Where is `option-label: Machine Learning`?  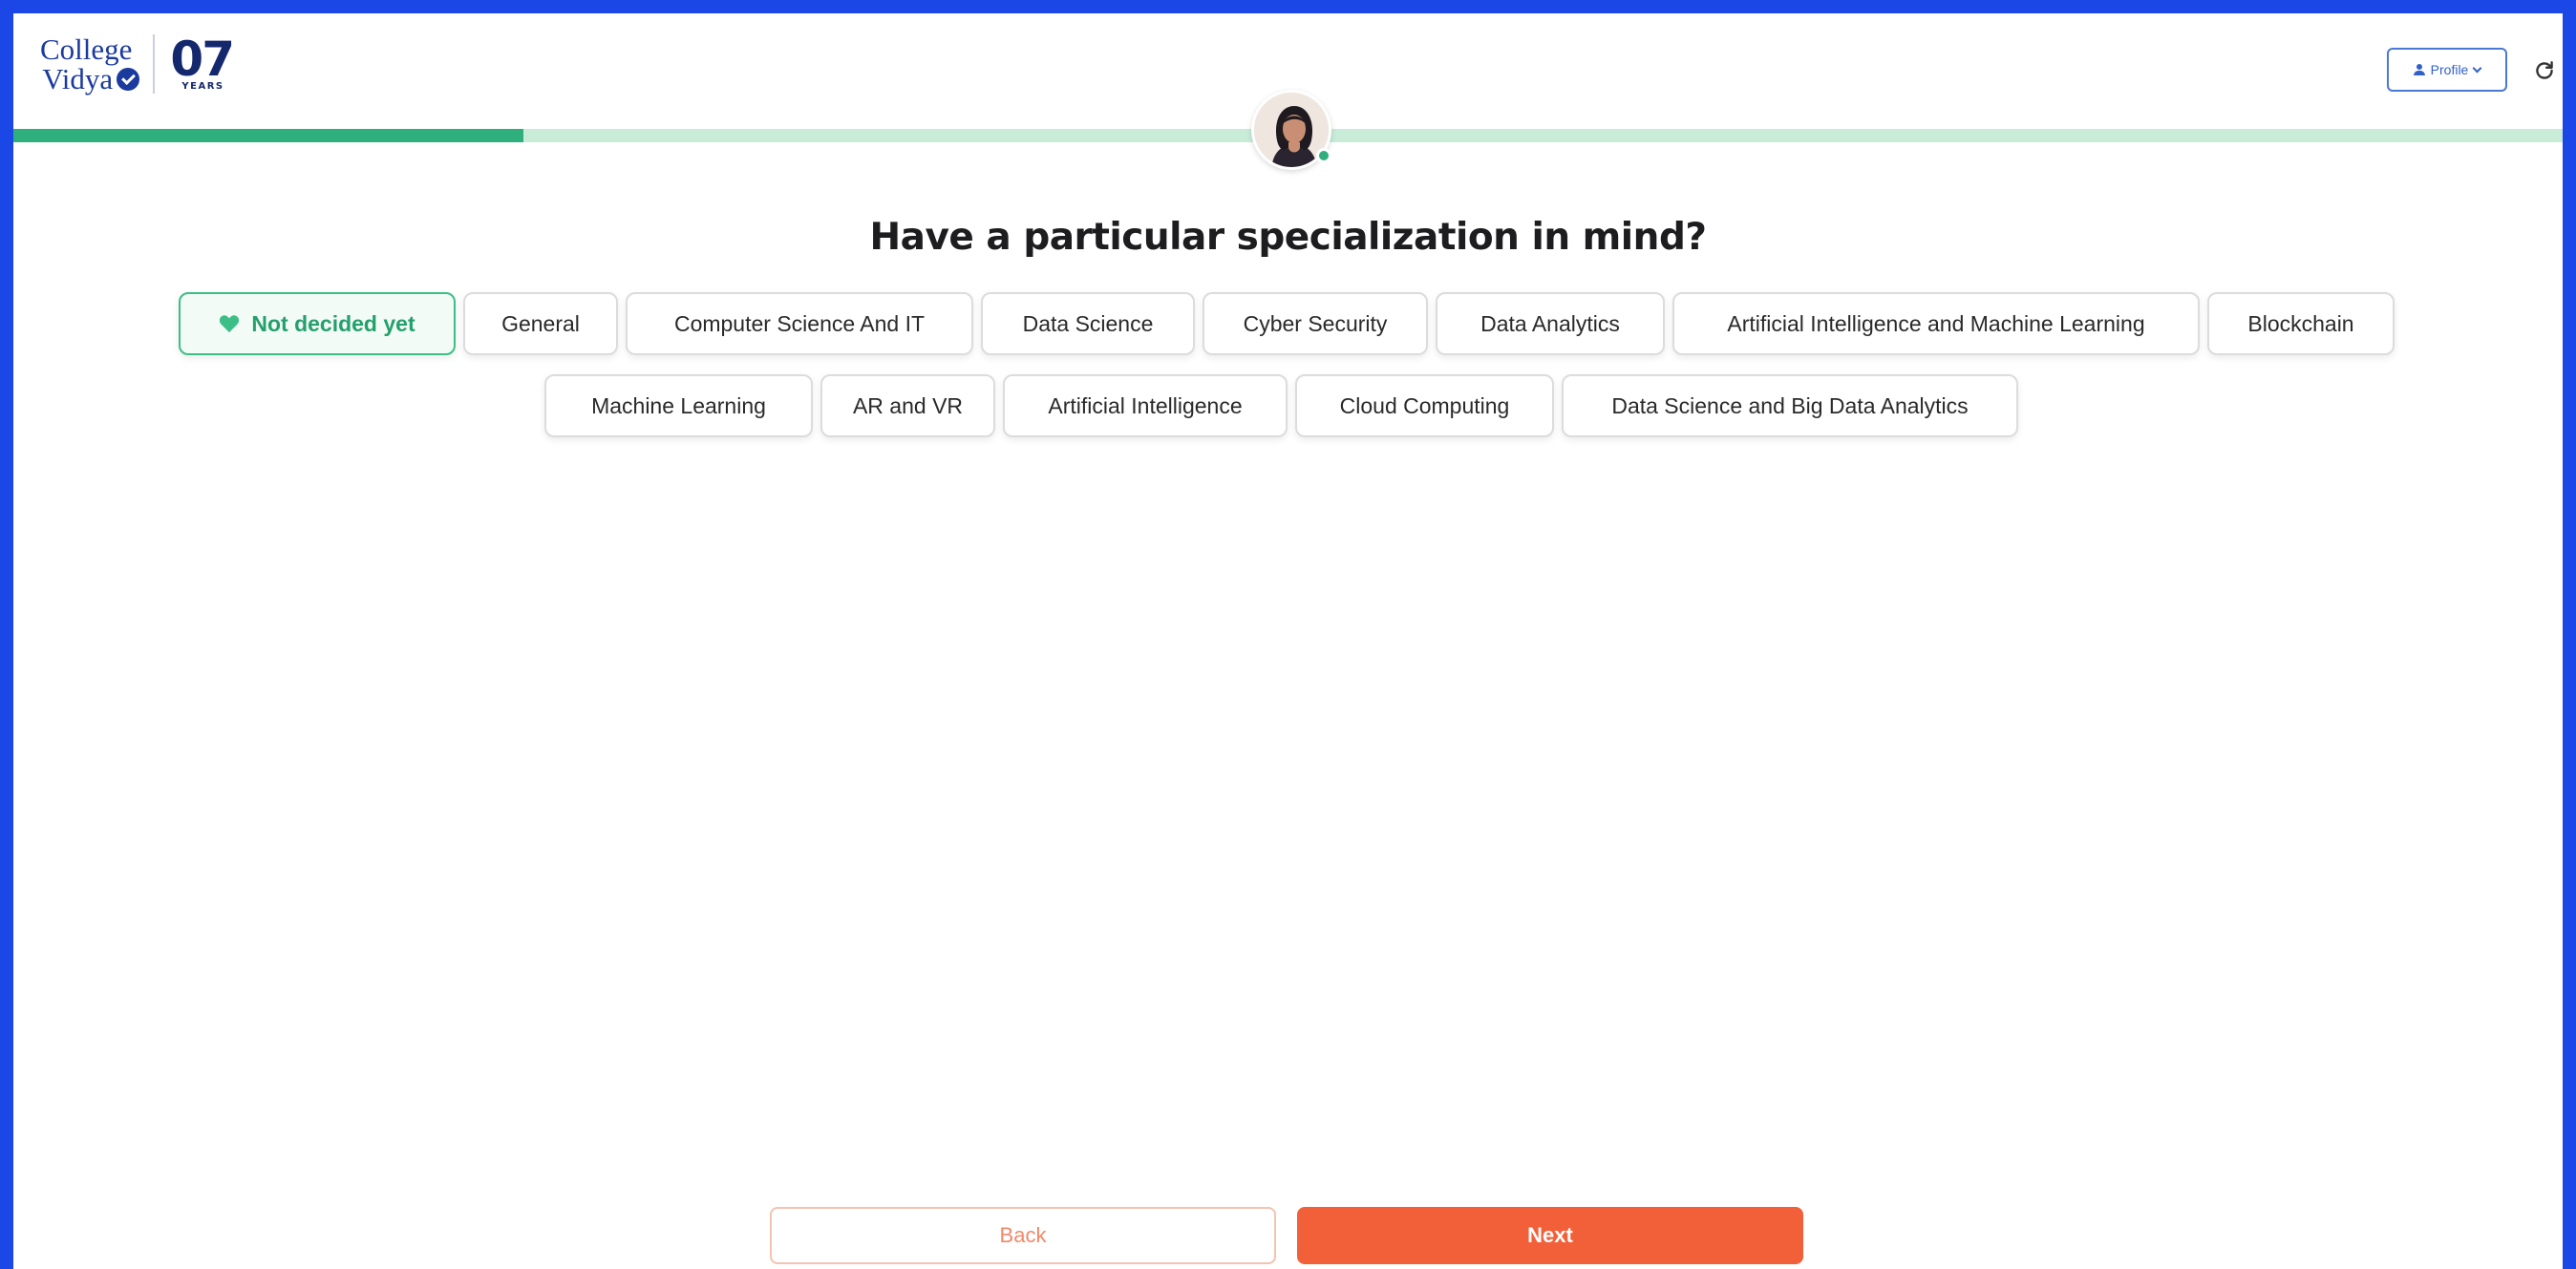
option-label: Machine Learning is located at coordinates (679, 405).